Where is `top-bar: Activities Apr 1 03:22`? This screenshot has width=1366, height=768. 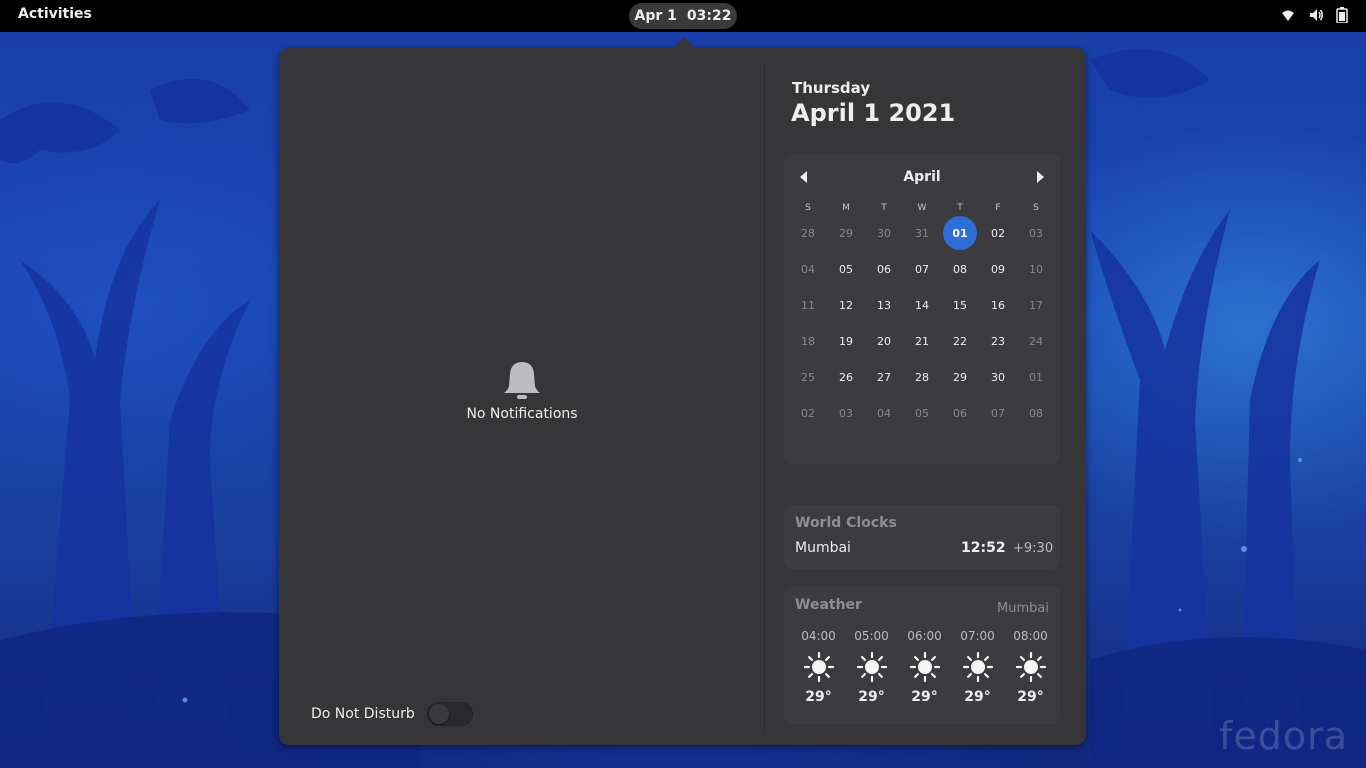 top-bar: Activities Apr 1 03:22 is located at coordinates (683, 16).